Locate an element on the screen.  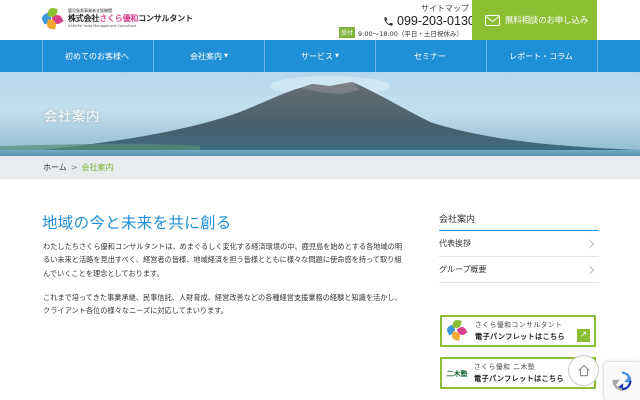
juku-logo-mark: 二木塾 is located at coordinates (457, 373).